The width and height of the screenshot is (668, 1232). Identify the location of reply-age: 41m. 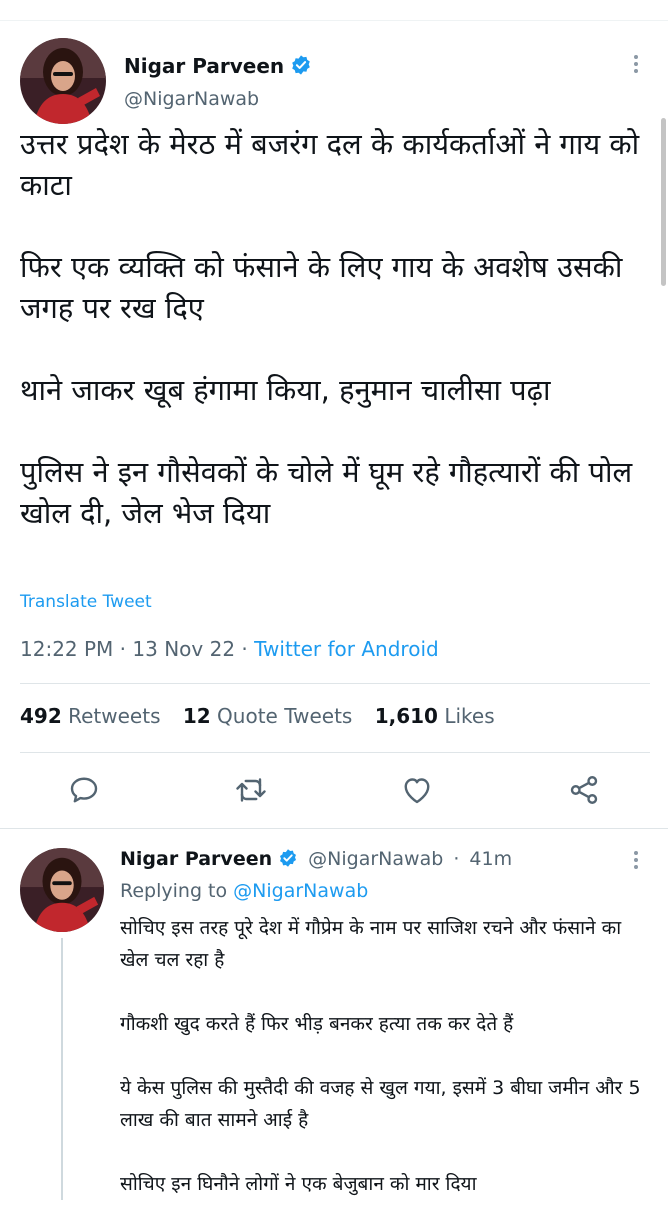
(490, 859).